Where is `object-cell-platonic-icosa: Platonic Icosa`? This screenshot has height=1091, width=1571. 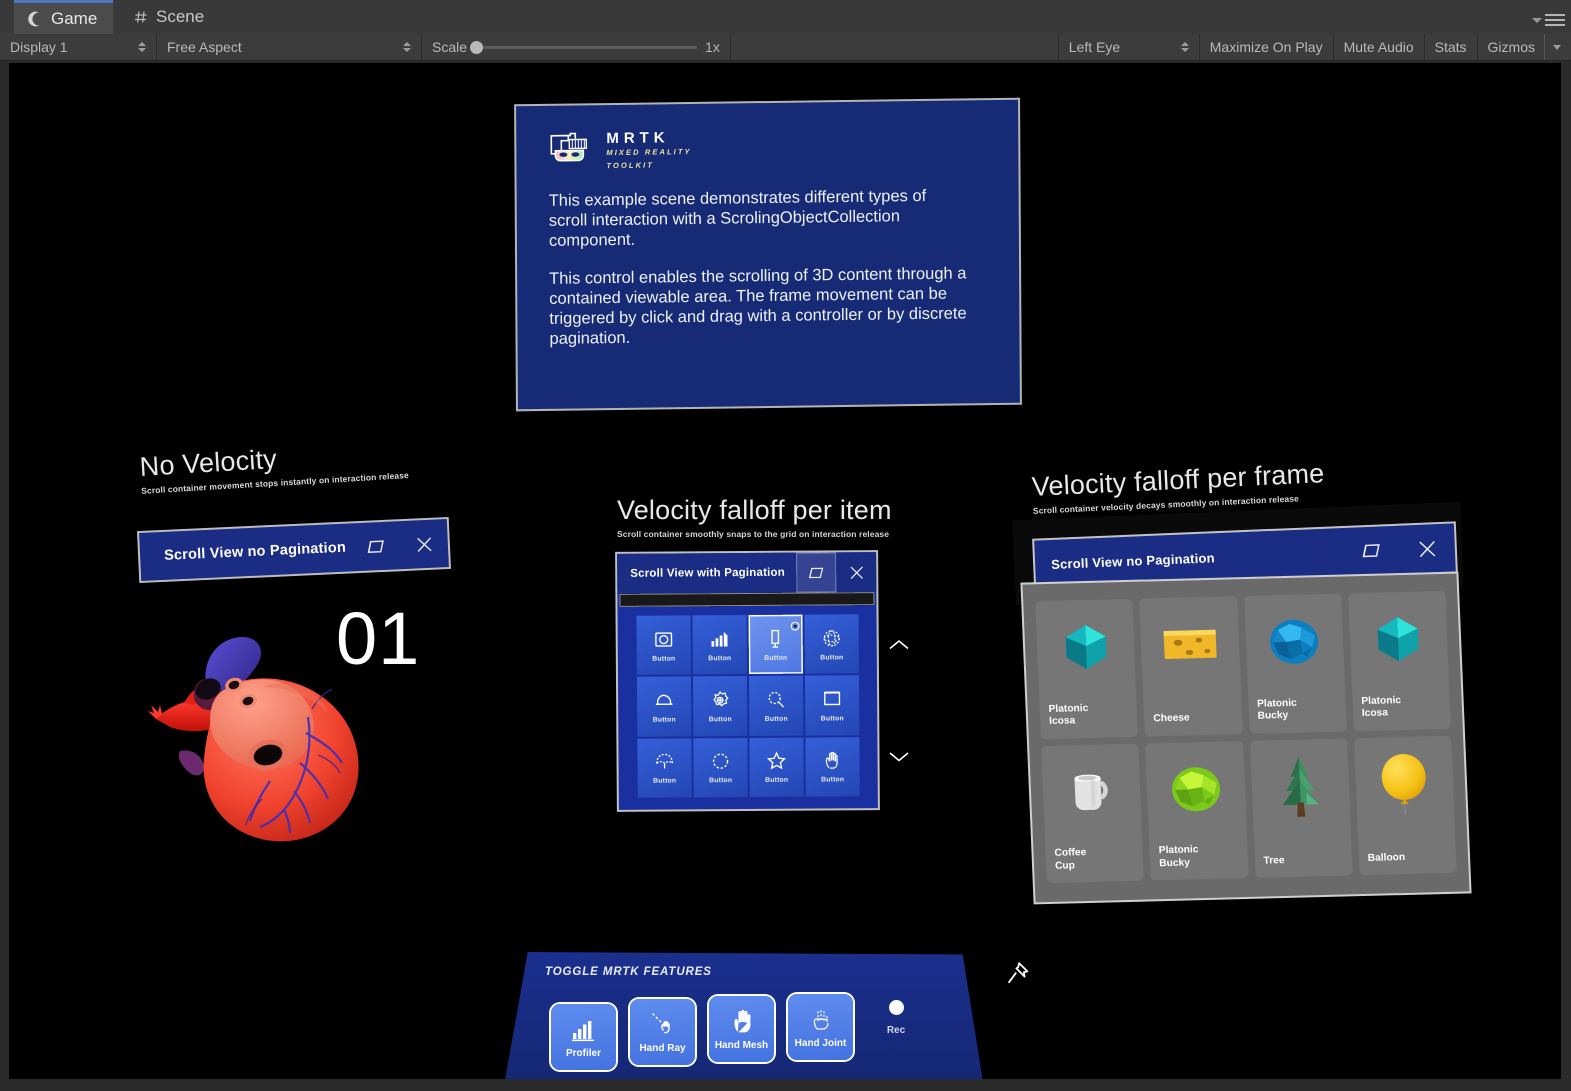
object-cell-platonic-icosa: Platonic Icosa is located at coordinates (1087, 668).